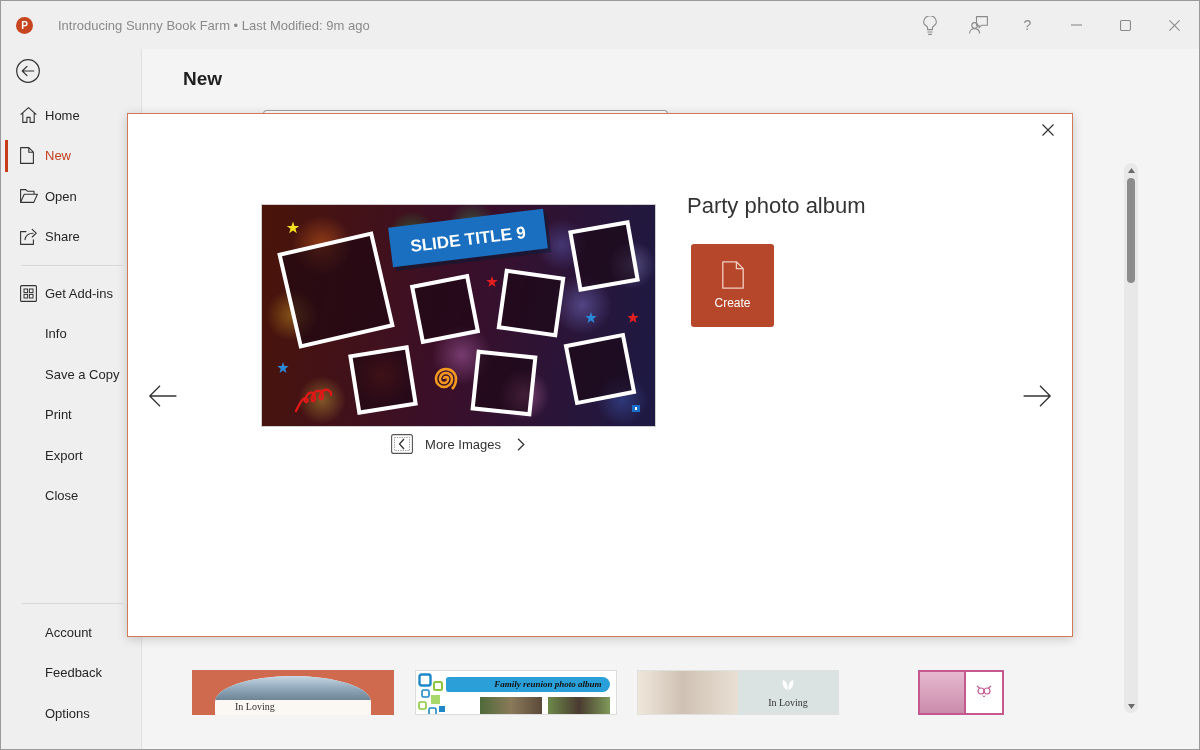 The width and height of the screenshot is (1200, 750). Describe the element at coordinates (63, 455) in the screenshot. I see `nav-item: Export` at that location.